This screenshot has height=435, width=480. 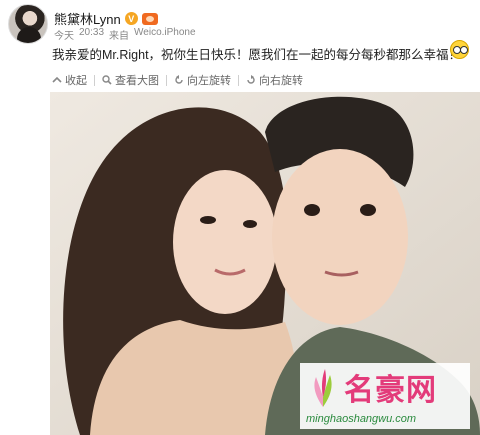 I want to click on source-prefix: 来自, so click(x=119, y=36).